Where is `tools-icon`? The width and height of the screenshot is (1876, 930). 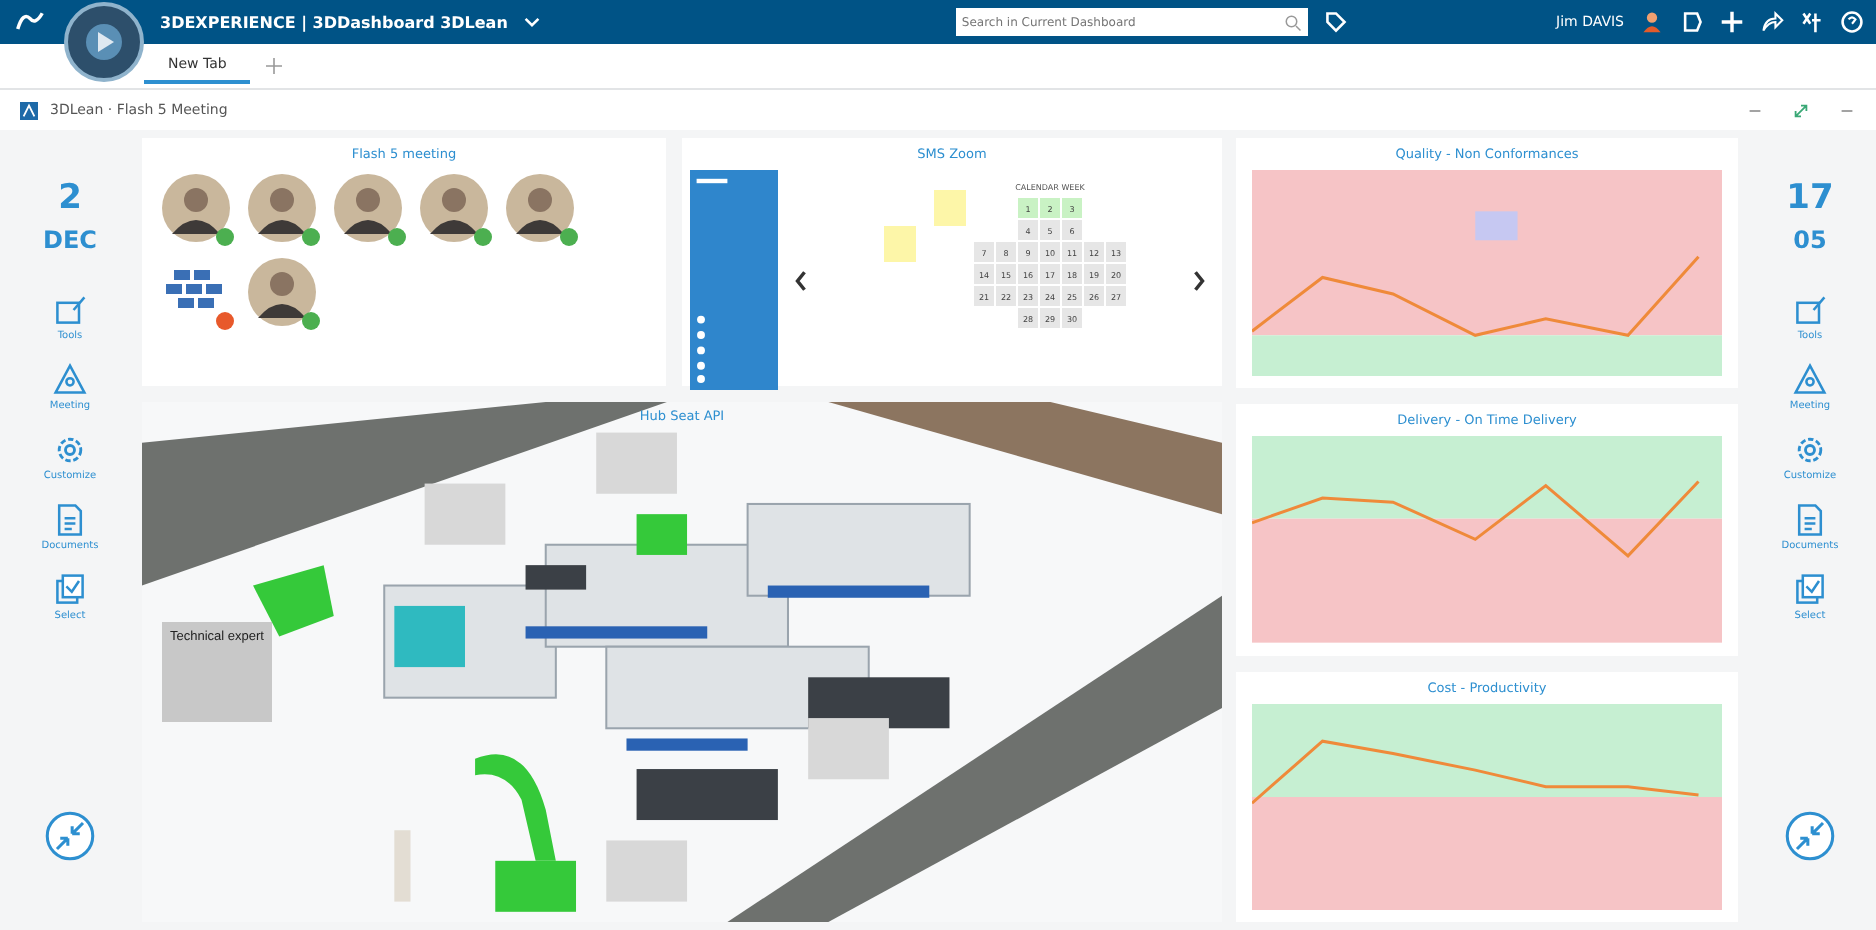
tools-icon is located at coordinates (1812, 22).